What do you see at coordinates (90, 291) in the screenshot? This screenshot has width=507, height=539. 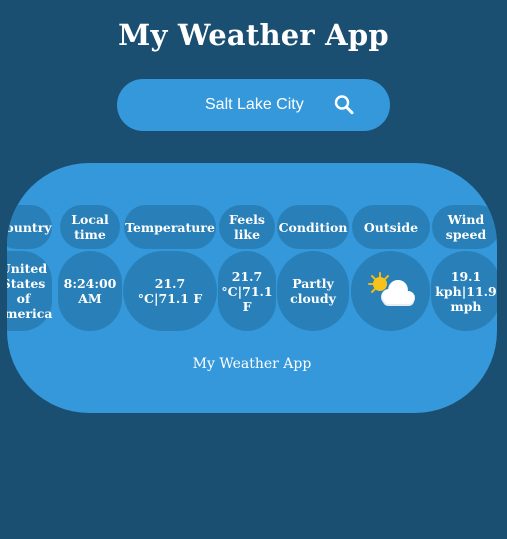 I see `value-local-time: 8:24:00 AM` at bounding box center [90, 291].